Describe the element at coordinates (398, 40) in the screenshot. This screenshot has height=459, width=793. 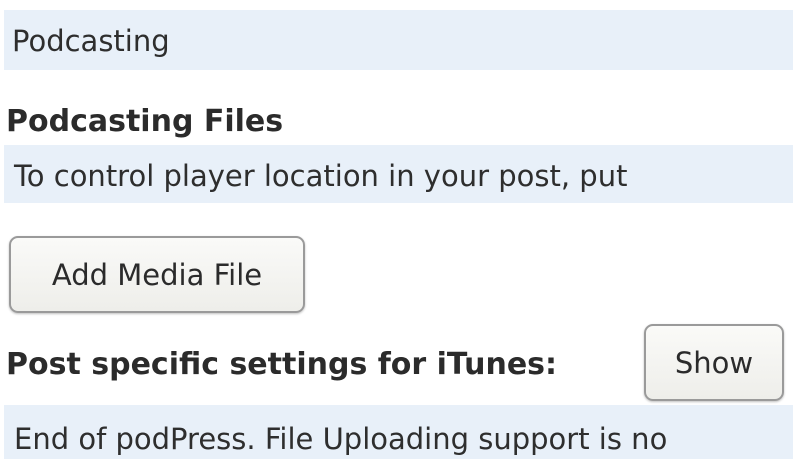
I see `section-title-bar: Podcasting` at that location.